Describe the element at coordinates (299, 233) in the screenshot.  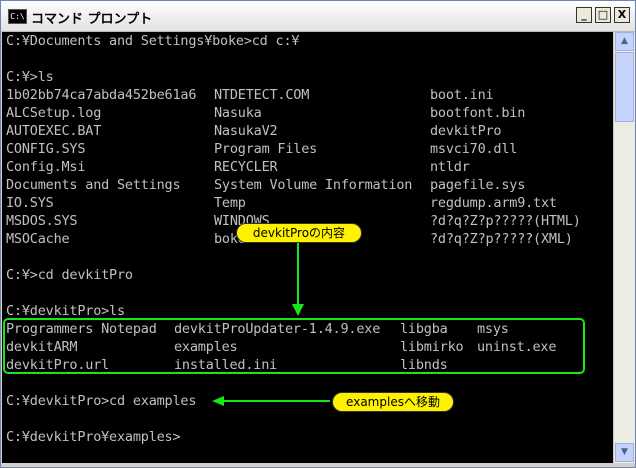
I see `devkitpro-contents-callout: devkitProの内容` at that location.